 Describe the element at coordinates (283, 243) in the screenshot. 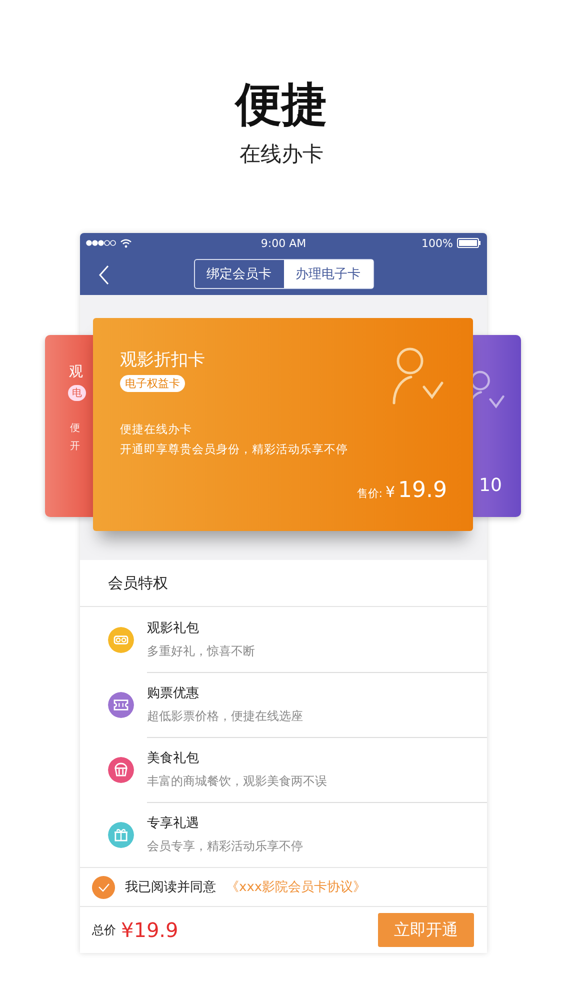

I see `status-time: 9:00 AM` at that location.